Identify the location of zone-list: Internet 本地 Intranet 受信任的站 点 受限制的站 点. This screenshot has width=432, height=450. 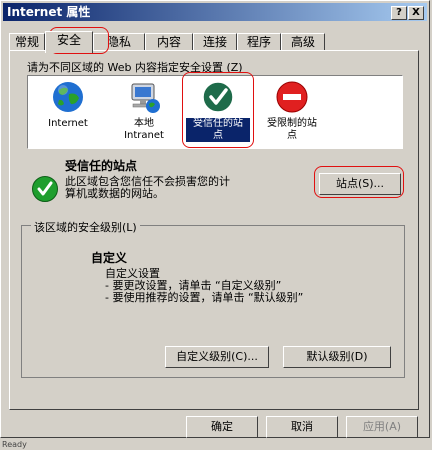
(215, 112).